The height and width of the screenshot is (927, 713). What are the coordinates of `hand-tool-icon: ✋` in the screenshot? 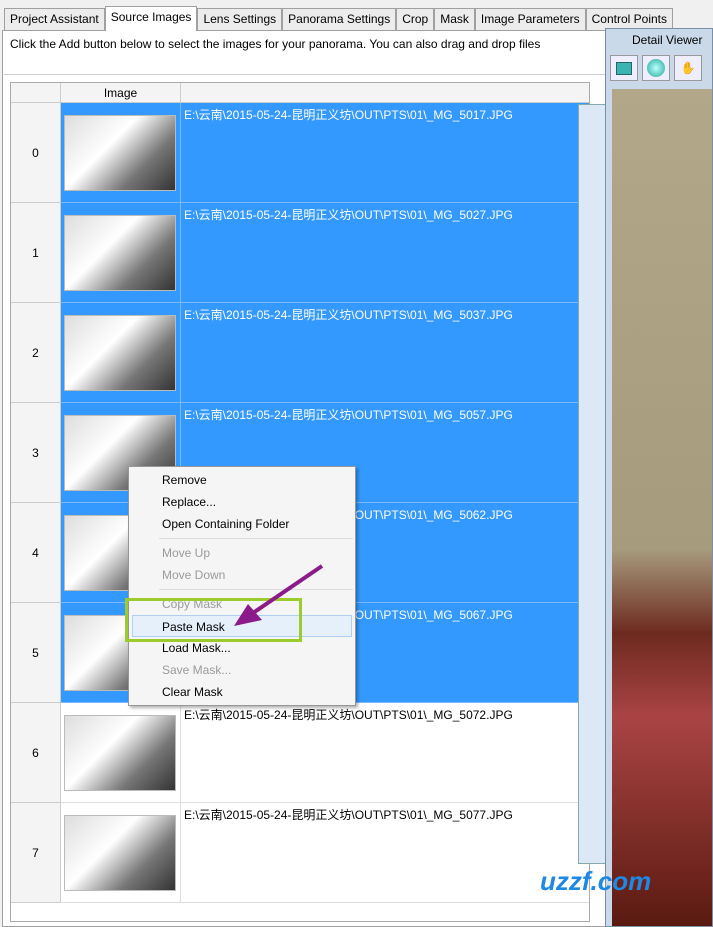 It's located at (688, 68).